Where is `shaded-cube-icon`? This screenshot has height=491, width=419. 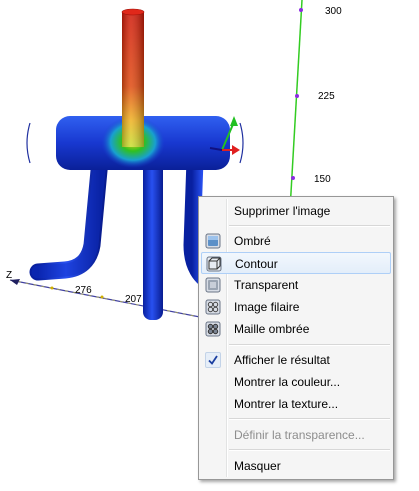
shaded-cube-icon is located at coordinates (213, 241).